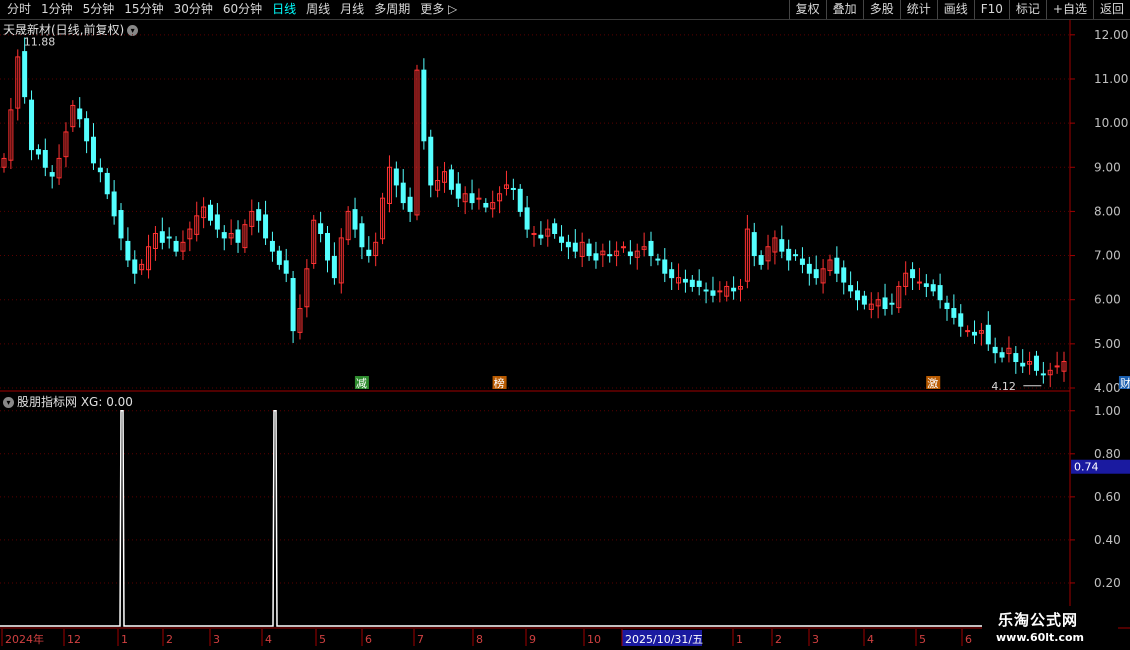 This screenshot has width=1130, height=650. I want to click on y-tick-label: 11.00, so click(1111, 79).